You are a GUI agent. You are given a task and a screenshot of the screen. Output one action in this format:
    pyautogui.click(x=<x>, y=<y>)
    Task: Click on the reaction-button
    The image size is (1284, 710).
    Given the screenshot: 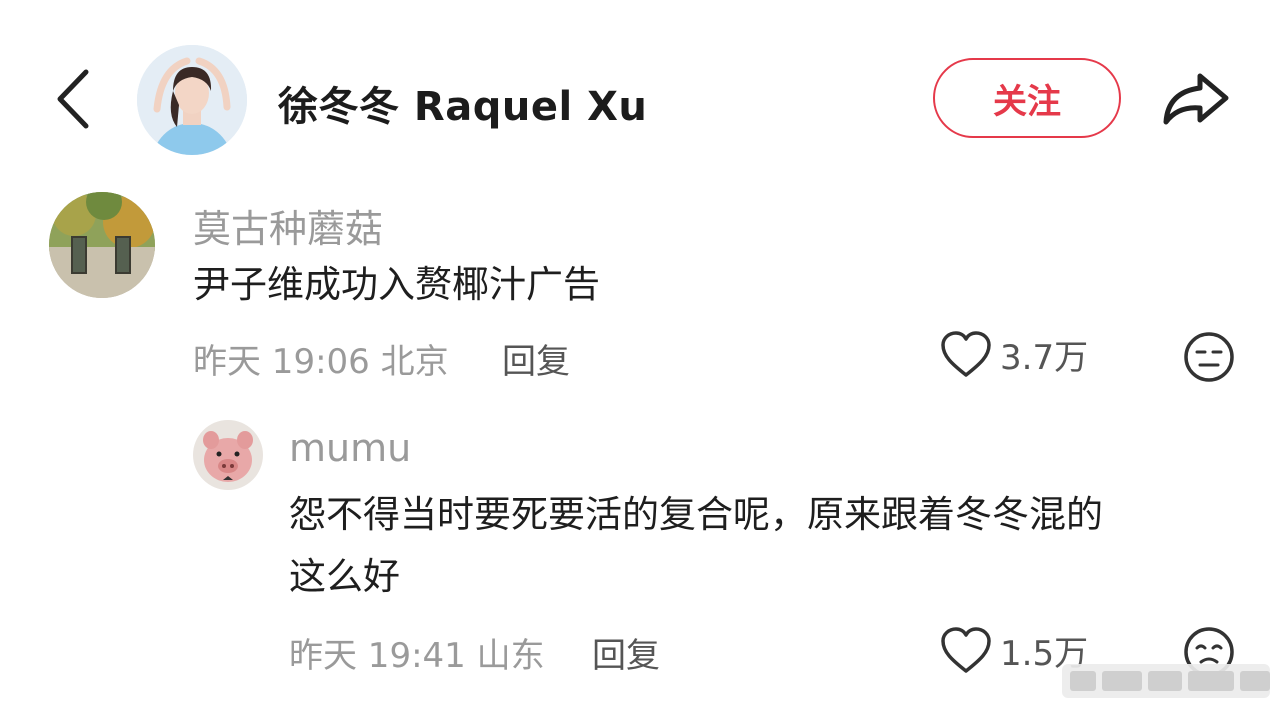 What is the action you would take?
    pyautogui.click(x=1209, y=359)
    